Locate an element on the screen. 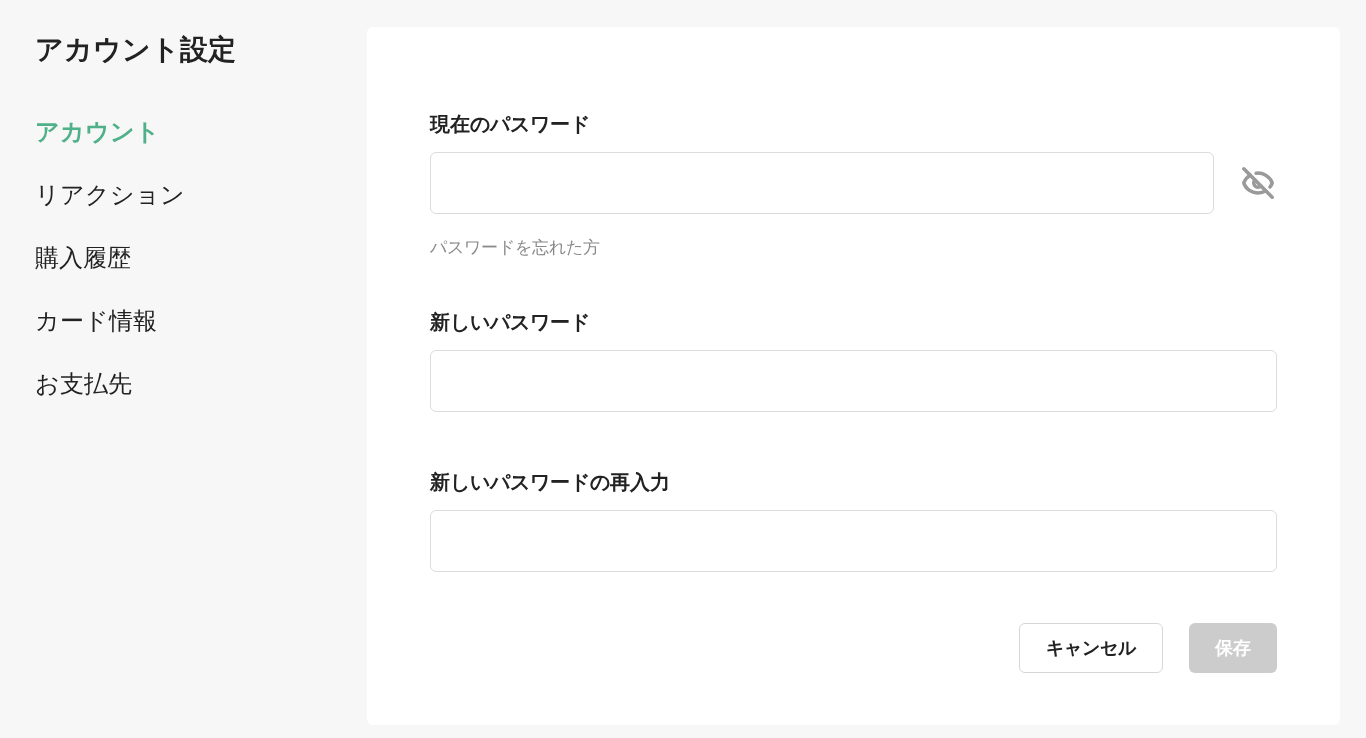 This screenshot has height=738, width=1366. sidebar-item: リアクション is located at coordinates (110, 195).